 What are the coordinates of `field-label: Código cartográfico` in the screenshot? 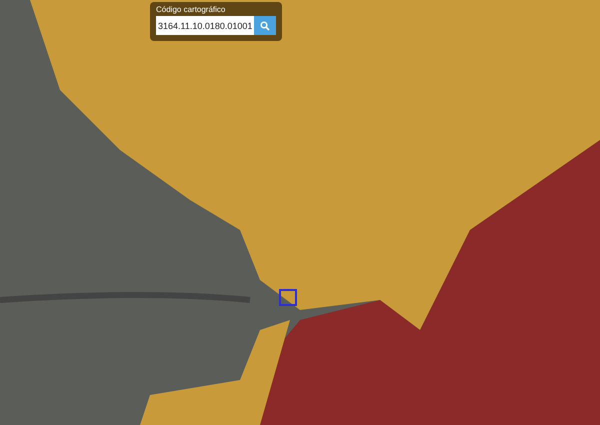 It's located at (191, 9).